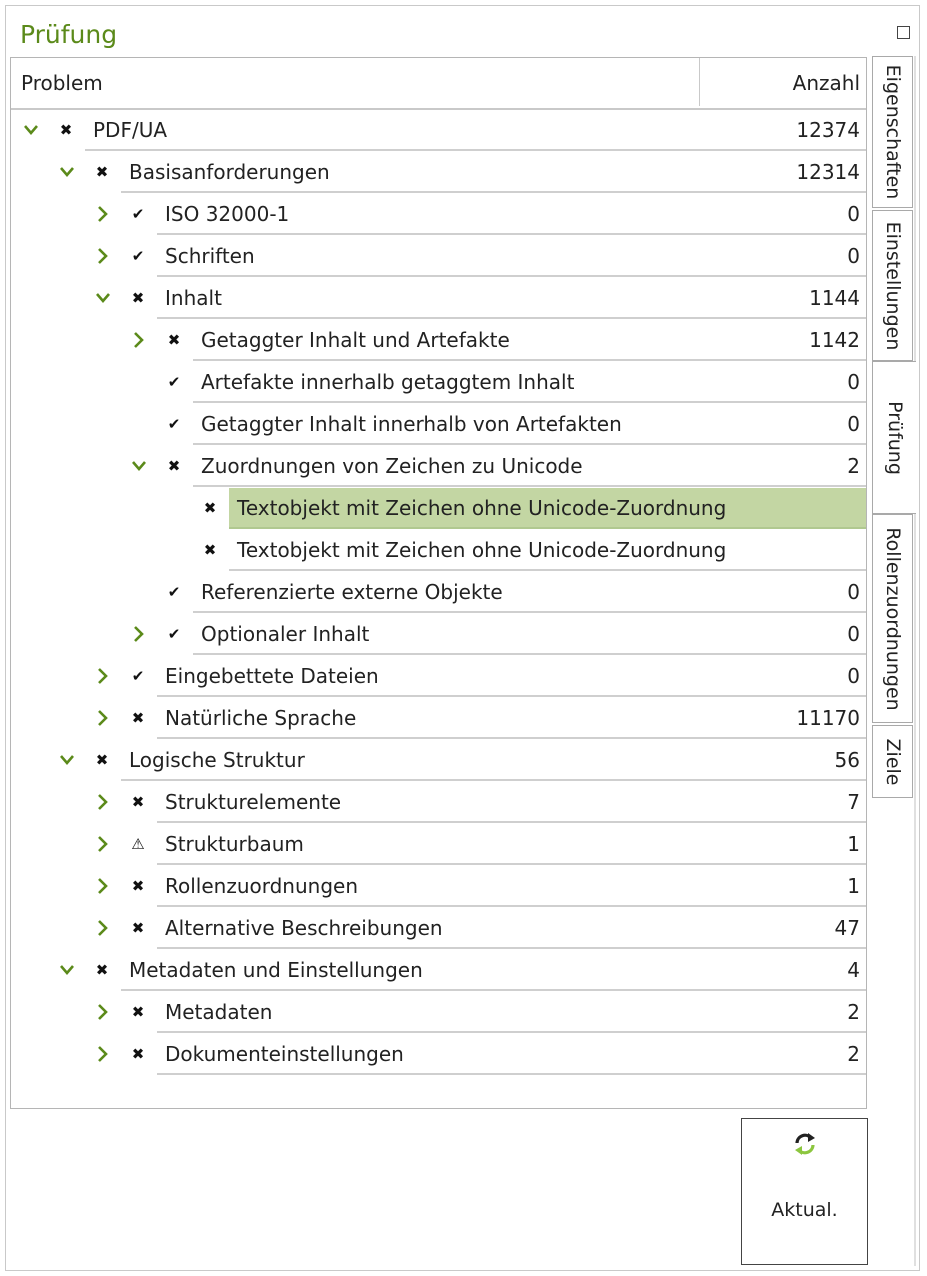 This screenshot has width=927, height=1276. I want to click on warning-icon: ⚠, so click(138, 844).